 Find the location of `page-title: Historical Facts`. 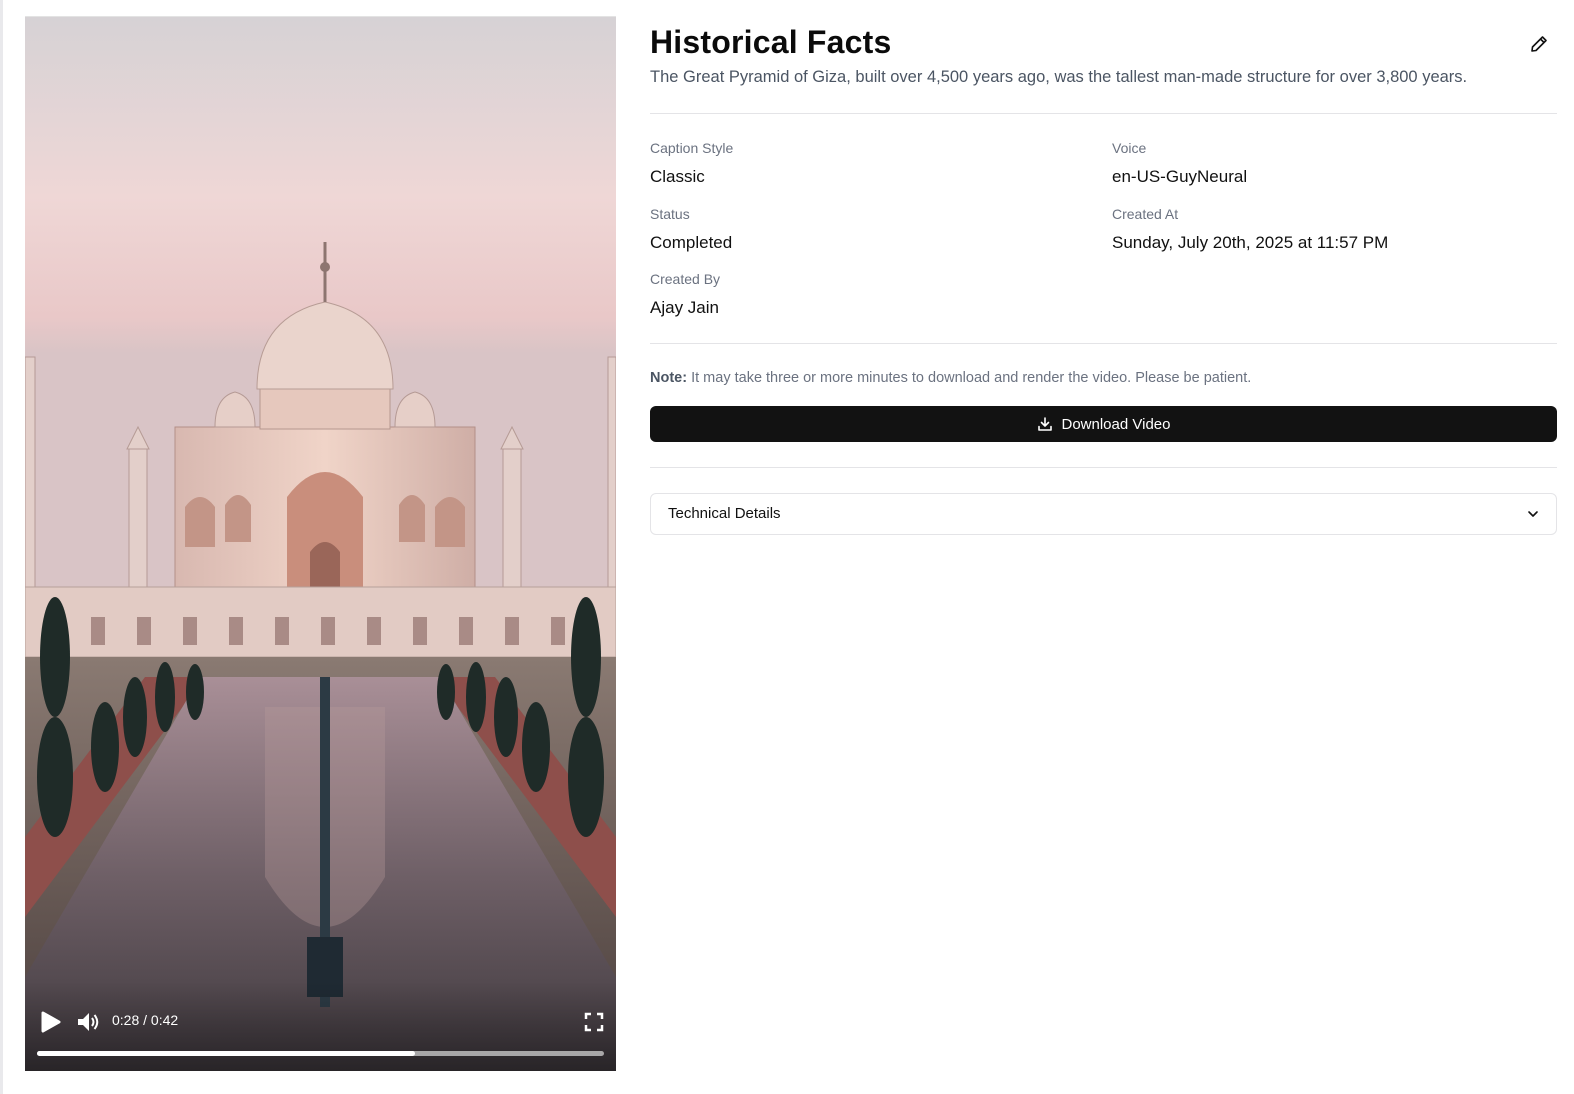

page-title: Historical Facts is located at coordinates (771, 42).